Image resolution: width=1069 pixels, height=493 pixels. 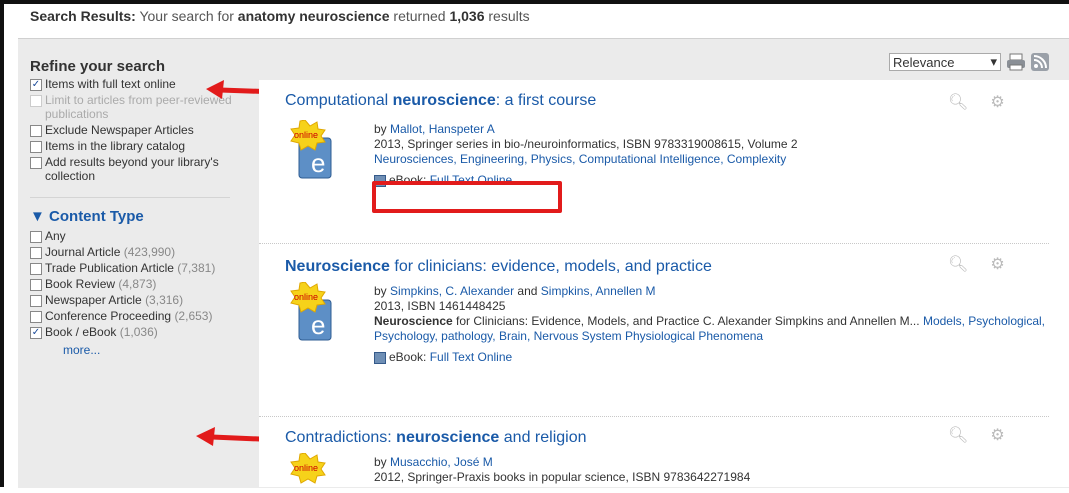 What do you see at coordinates (945, 62) in the screenshot?
I see `sort-select: Relevance ▾` at bounding box center [945, 62].